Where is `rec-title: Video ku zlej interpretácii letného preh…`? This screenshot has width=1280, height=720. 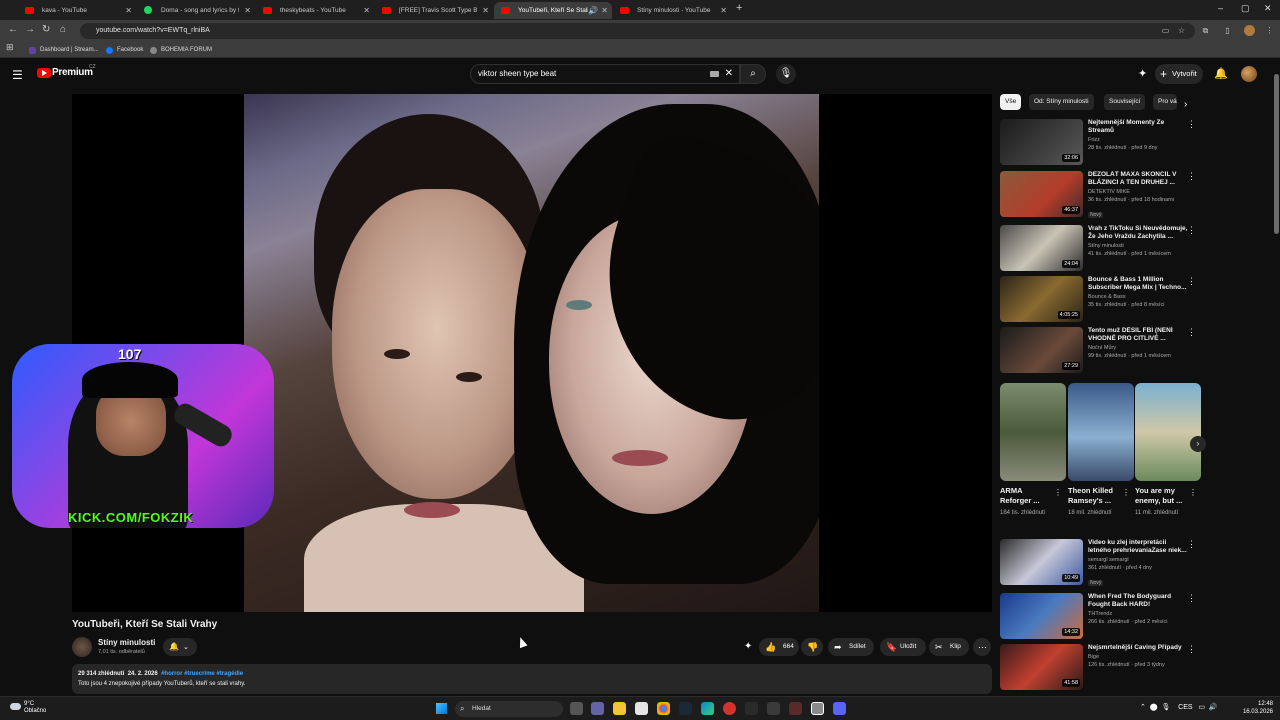
rec-title: Video ku zlej interpretácii letného preh… is located at coordinates (1138, 547).